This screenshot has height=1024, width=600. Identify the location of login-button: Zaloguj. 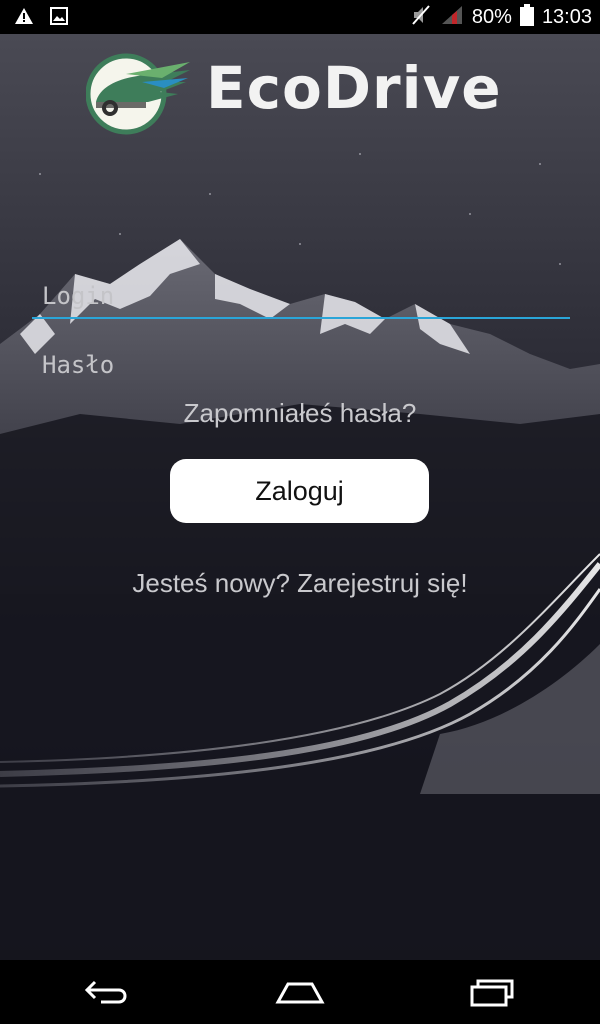
(299, 491).